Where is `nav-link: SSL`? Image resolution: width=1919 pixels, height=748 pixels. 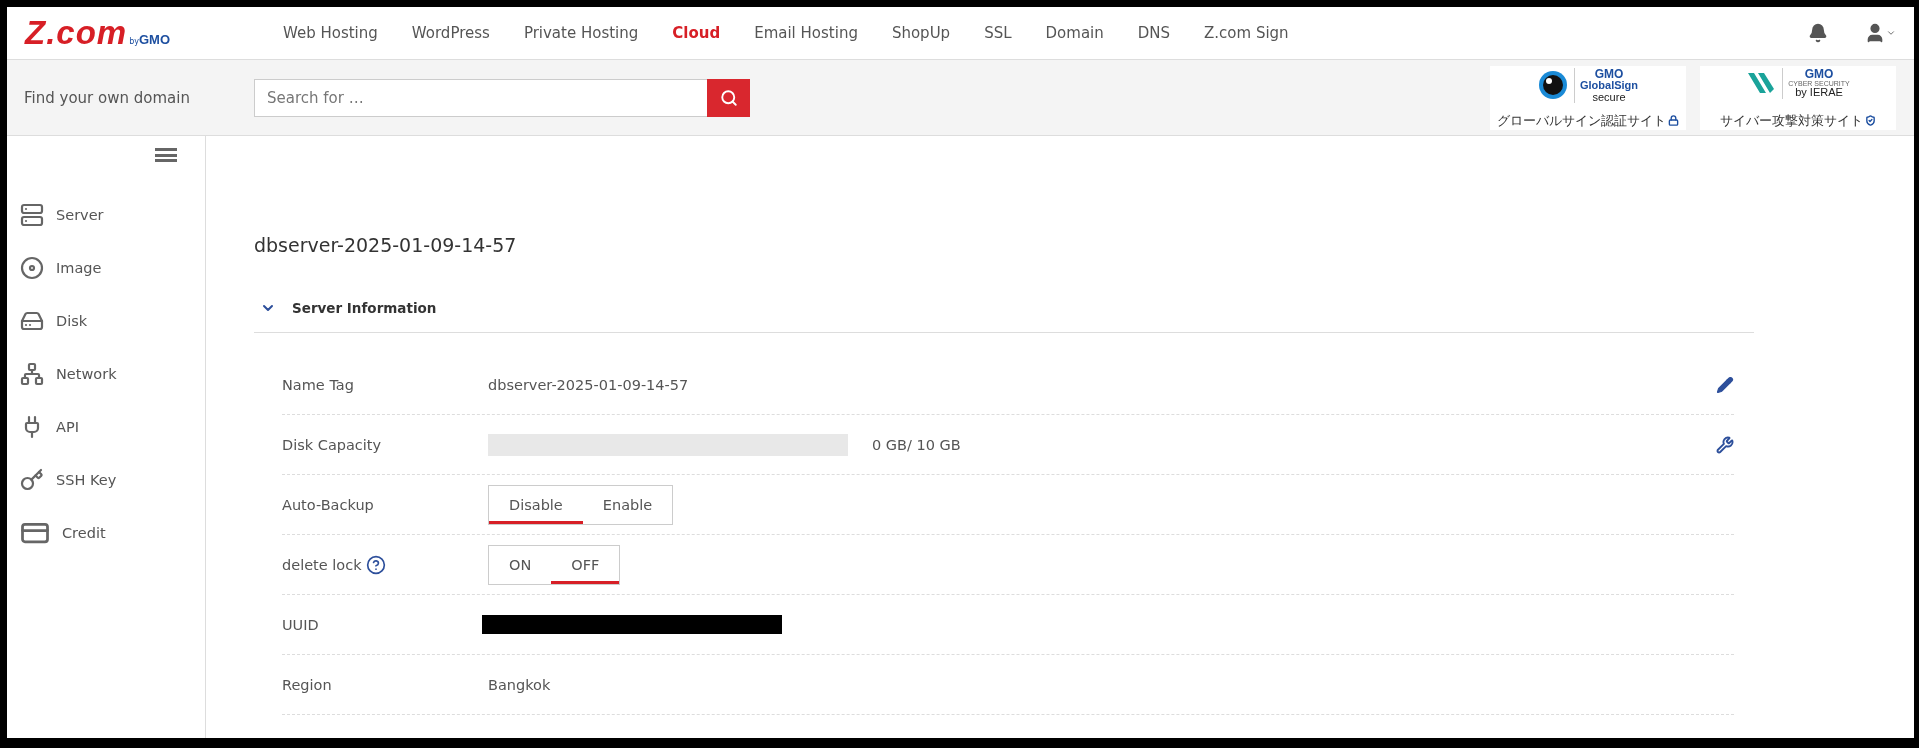 nav-link: SSL is located at coordinates (998, 33).